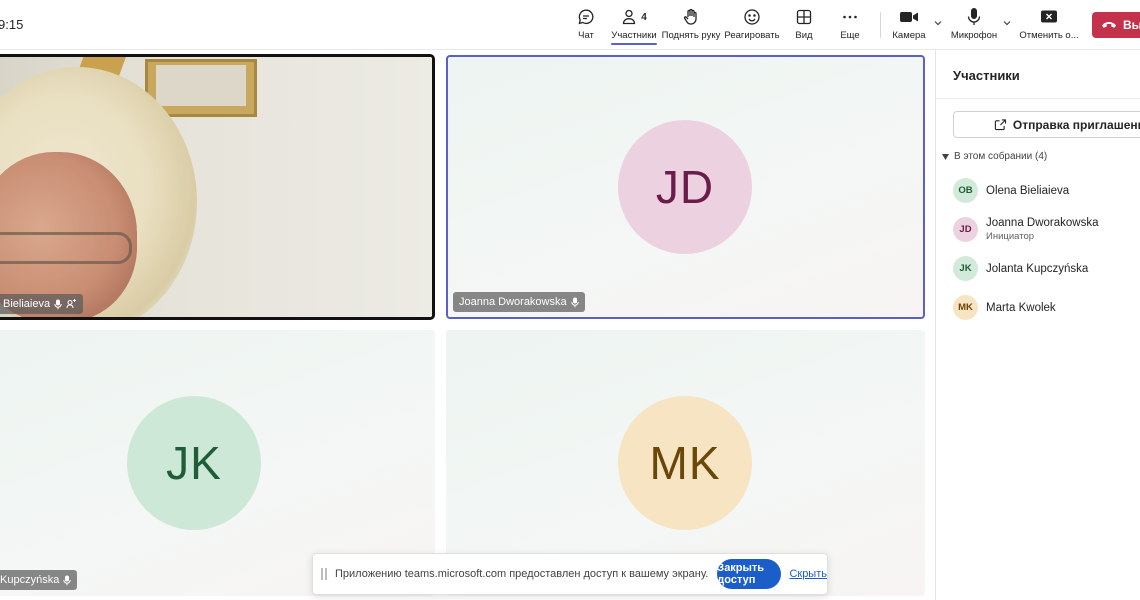 The height and width of the screenshot is (600, 1140). Describe the element at coordinates (804, 17) in the screenshot. I see `grid-view-icon` at that location.